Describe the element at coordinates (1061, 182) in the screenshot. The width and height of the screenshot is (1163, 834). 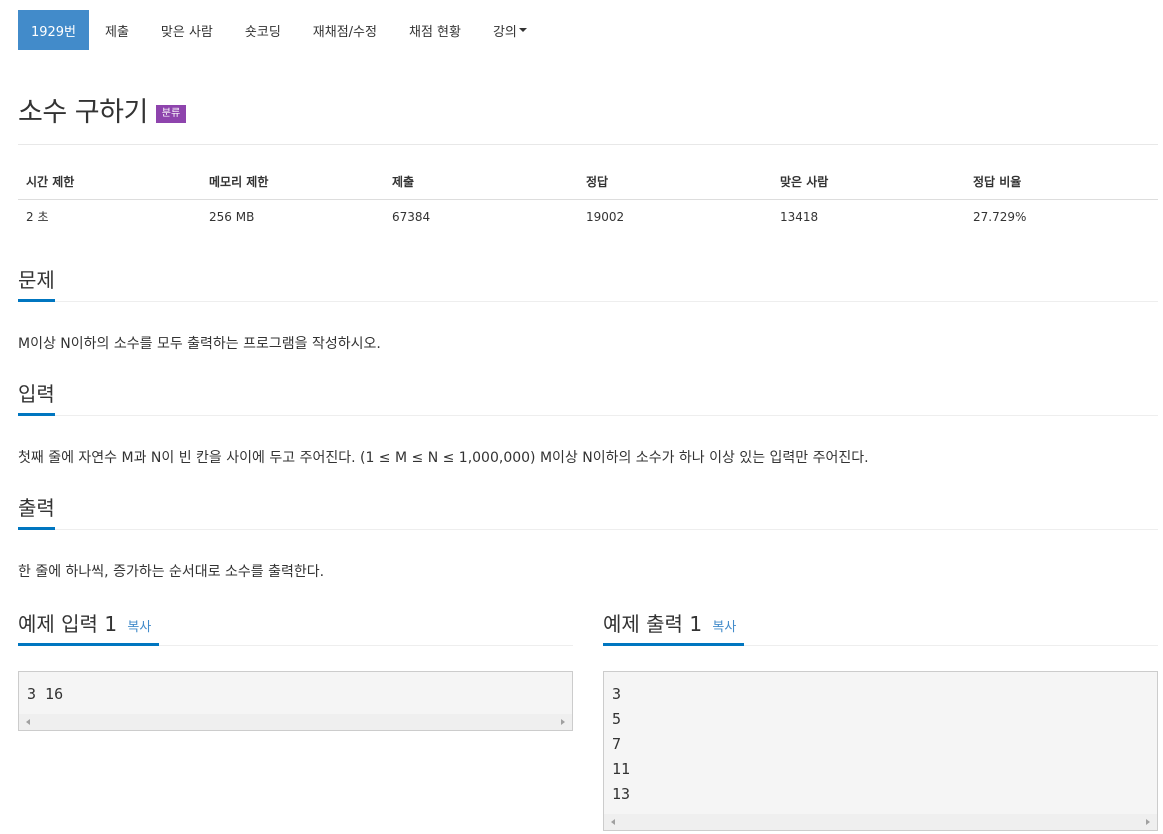
I see `header-accept-ratio: 정답 비율` at that location.